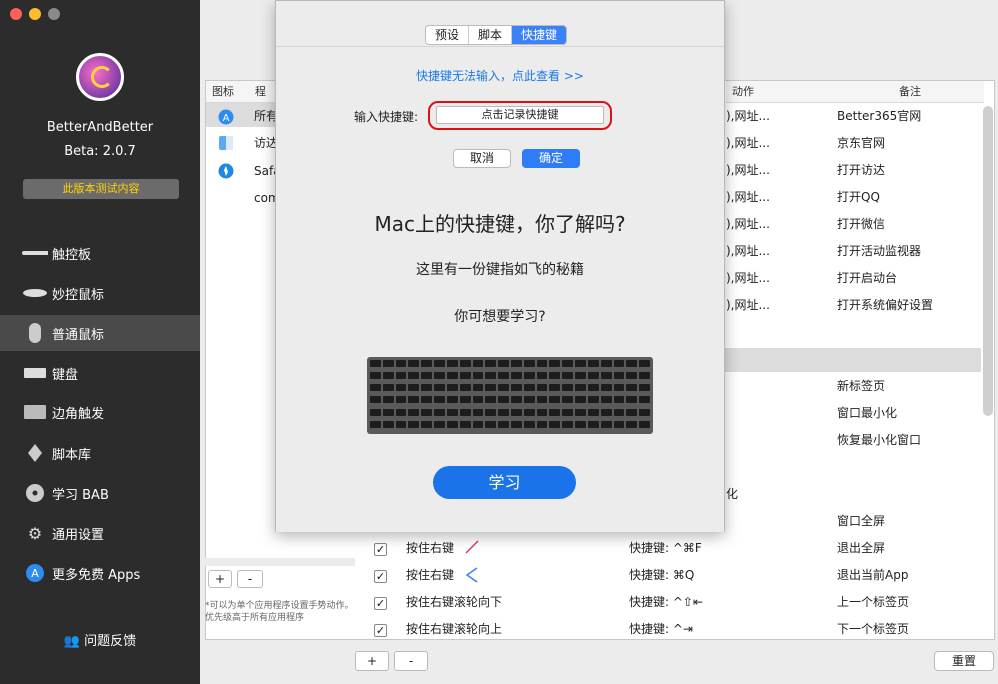 The width and height of the screenshot is (998, 684). What do you see at coordinates (861, 521) in the screenshot?
I see `note-cell: 窗口全屏` at bounding box center [861, 521].